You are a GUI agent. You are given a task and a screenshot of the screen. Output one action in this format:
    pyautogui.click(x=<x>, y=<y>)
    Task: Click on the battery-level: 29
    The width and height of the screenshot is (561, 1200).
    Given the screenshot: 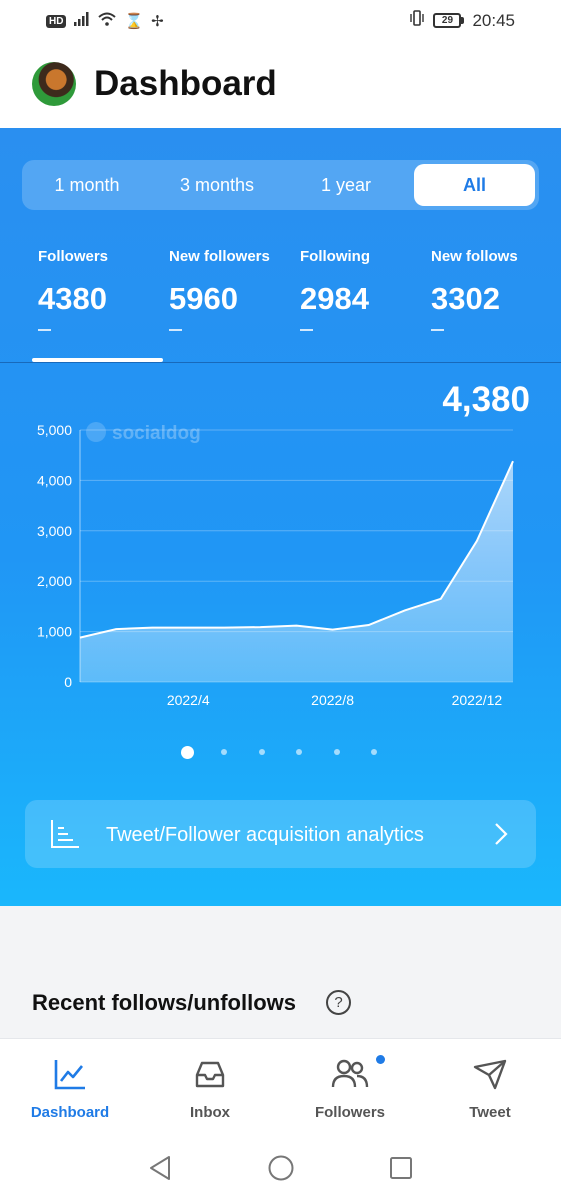 What is the action you would take?
    pyautogui.click(x=447, y=20)
    